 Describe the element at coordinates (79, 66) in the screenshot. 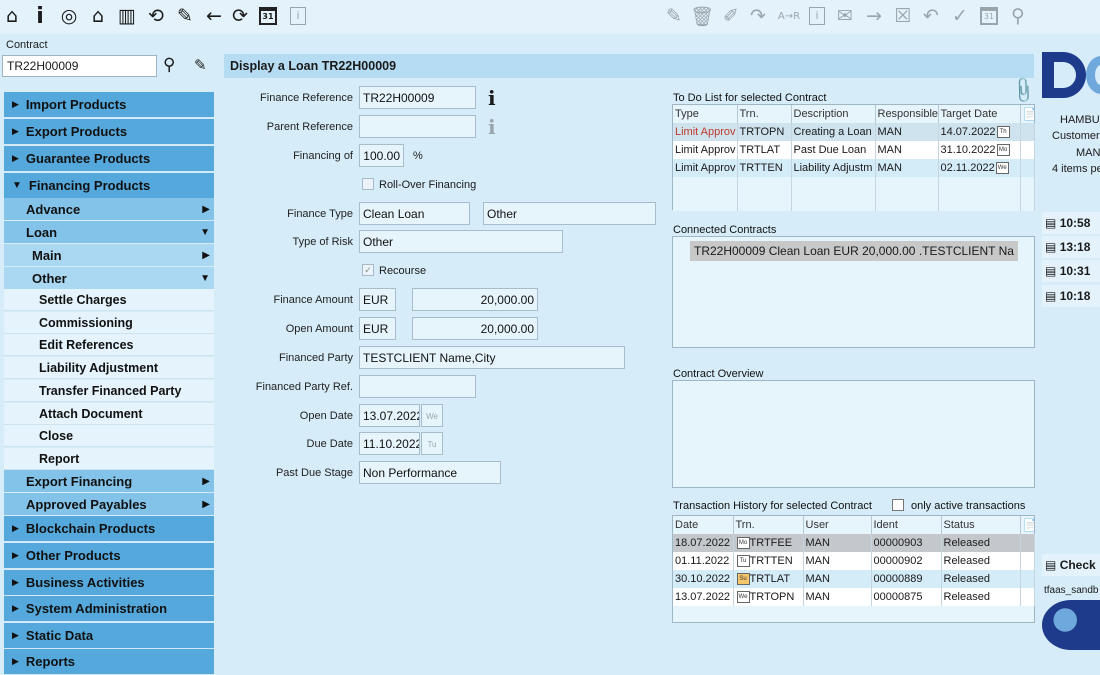

I see `contract-input: TR22H00009` at that location.